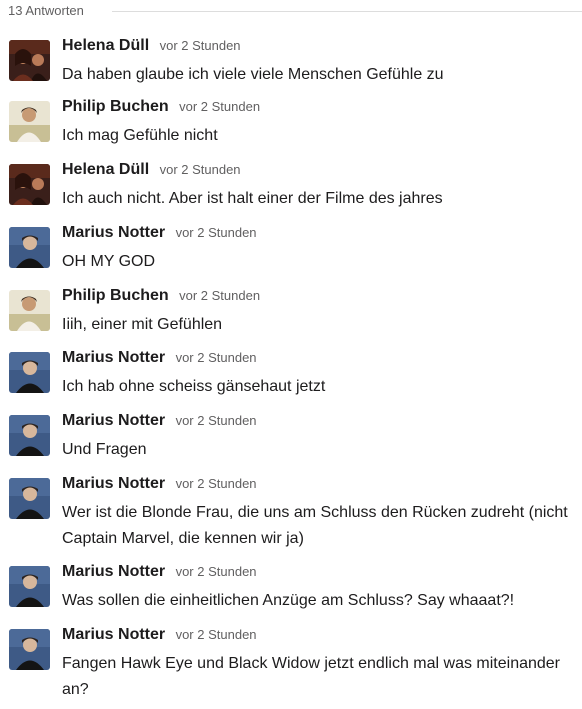 This screenshot has width=582, height=709. I want to click on message-text: Ich hab ohne scheiss gänsehaut jetzt, so click(194, 386).